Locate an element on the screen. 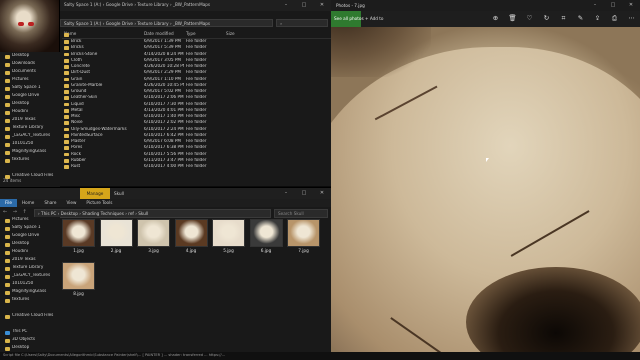 The image size is (640, 360). column-name: Name is located at coordinates (102, 34).